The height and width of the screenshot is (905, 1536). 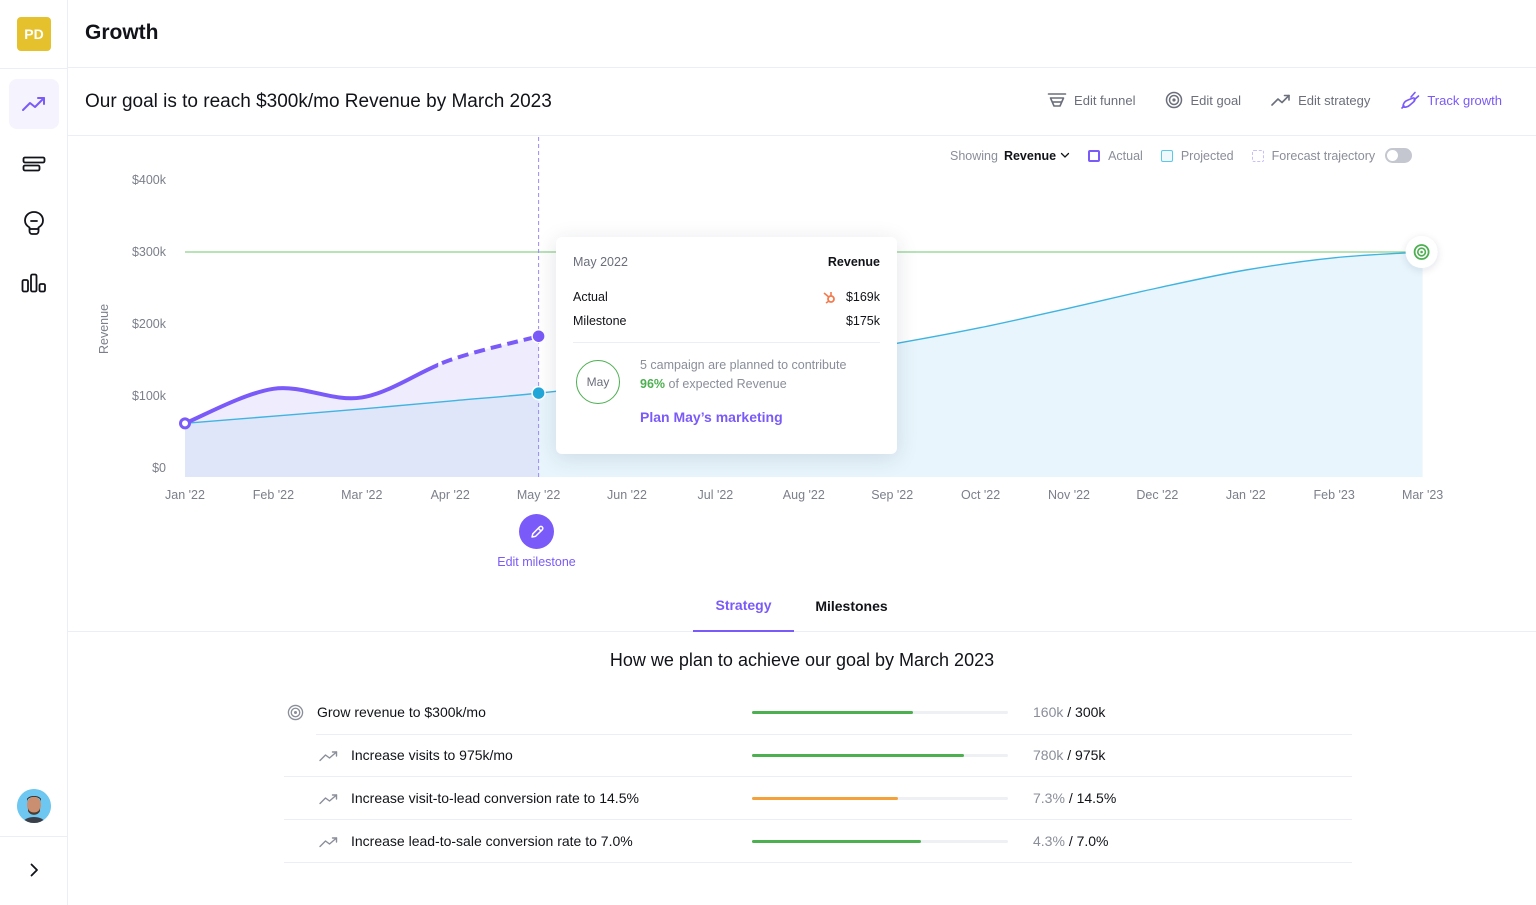 What do you see at coordinates (34, 806) in the screenshot?
I see `user-avatar` at bounding box center [34, 806].